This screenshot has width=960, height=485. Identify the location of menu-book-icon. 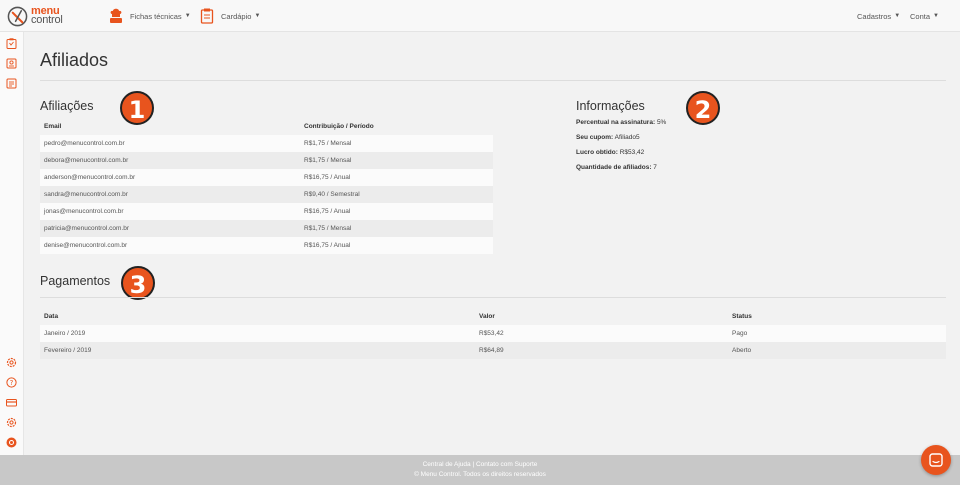
(11, 63).